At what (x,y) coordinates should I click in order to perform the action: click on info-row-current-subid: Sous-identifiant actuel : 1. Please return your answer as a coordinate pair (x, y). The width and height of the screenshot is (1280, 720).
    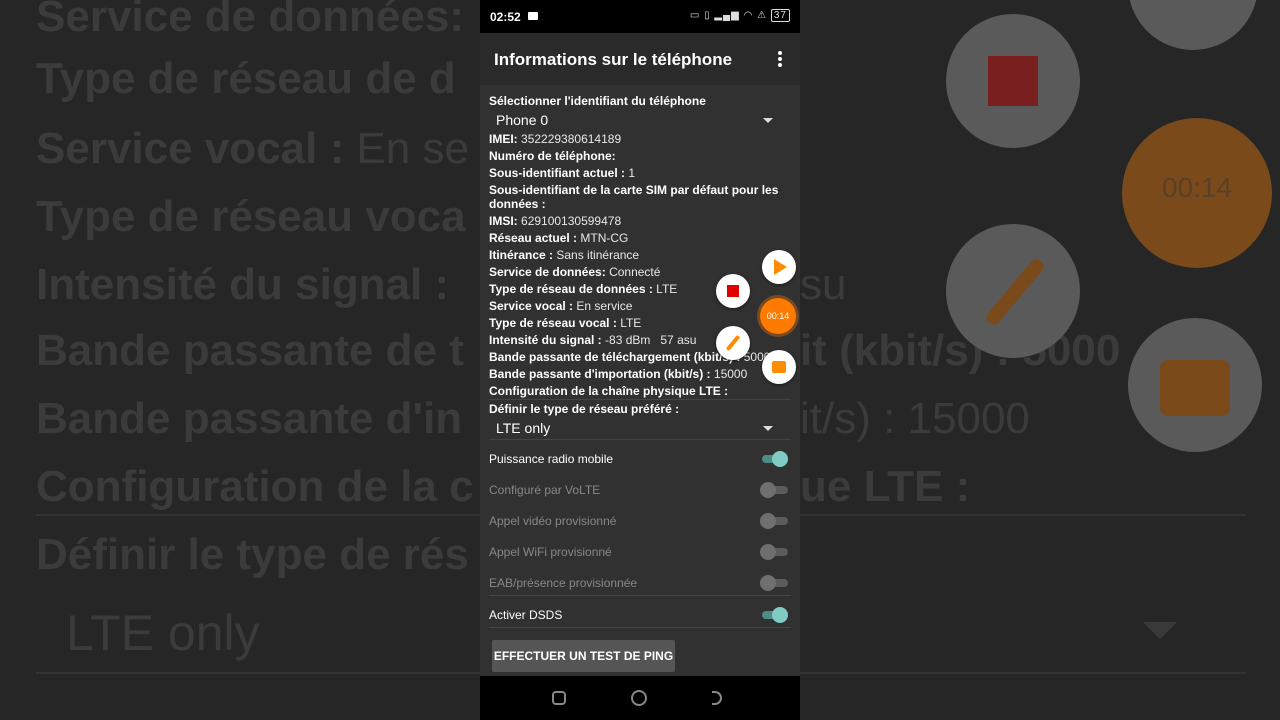
    Looking at the image, I should click on (562, 173).